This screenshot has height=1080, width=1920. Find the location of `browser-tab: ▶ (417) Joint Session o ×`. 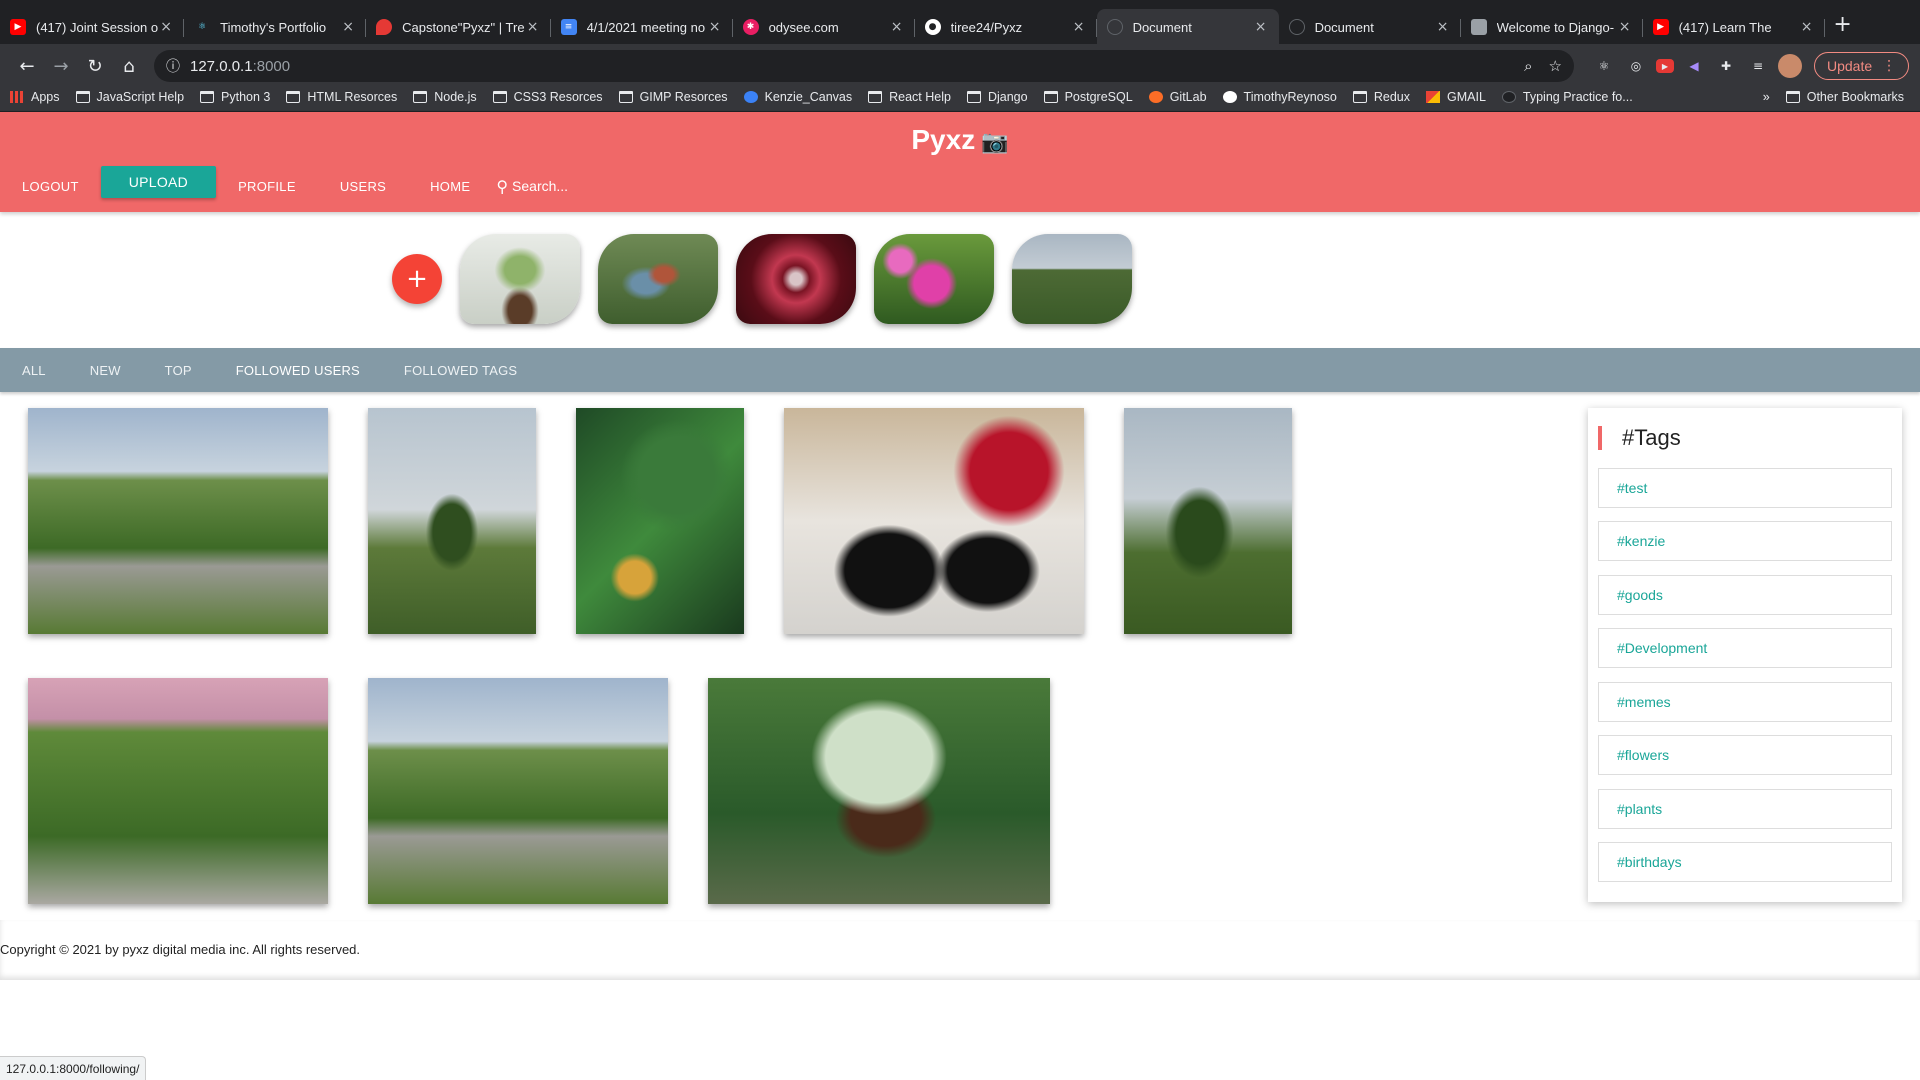

browser-tab: ▶ (417) Joint Session o × is located at coordinates (92, 27).